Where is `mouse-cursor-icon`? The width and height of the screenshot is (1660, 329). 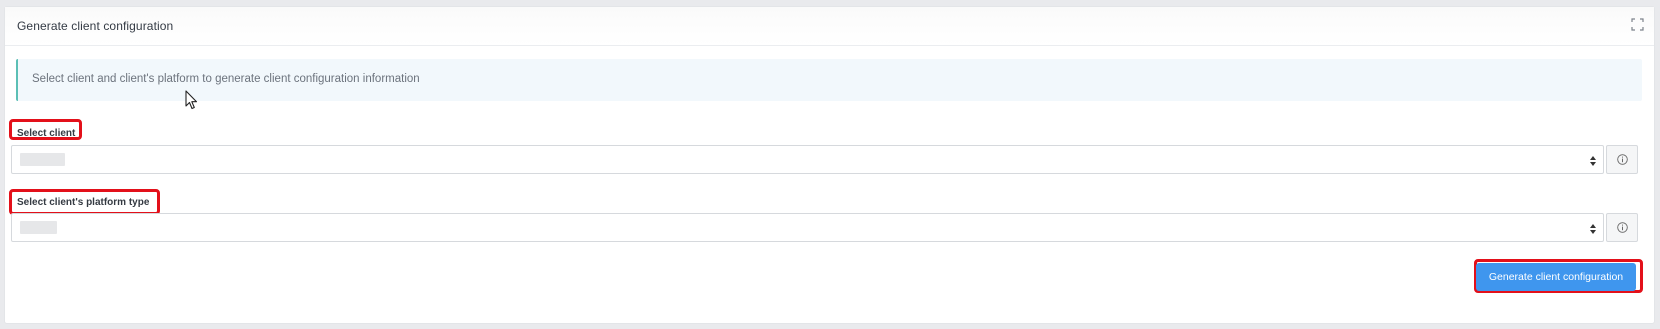
mouse-cursor-icon is located at coordinates (192, 102).